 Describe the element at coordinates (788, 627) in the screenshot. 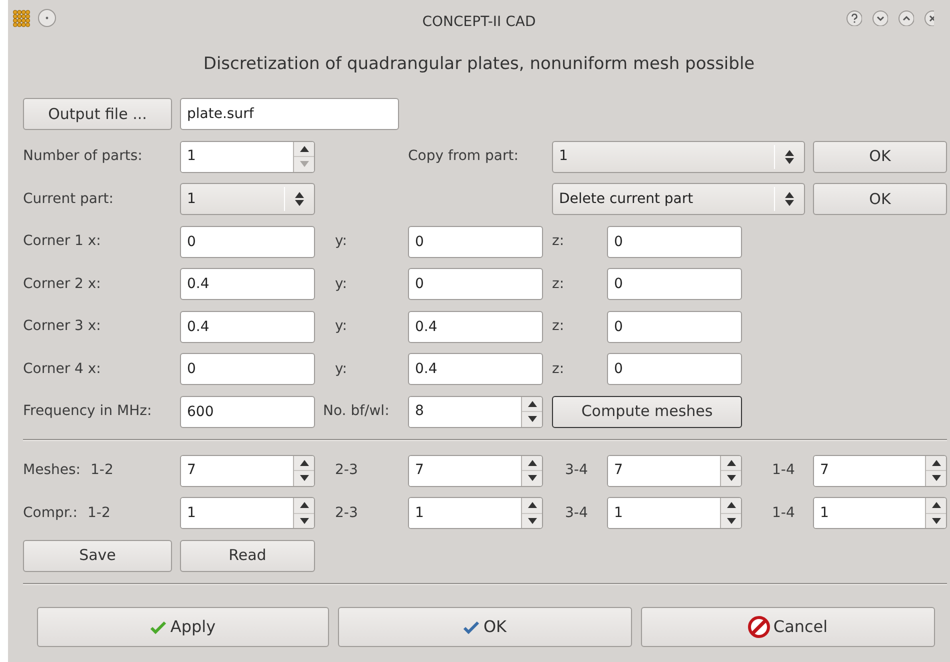

I see `cancel-button: Cancel` at that location.